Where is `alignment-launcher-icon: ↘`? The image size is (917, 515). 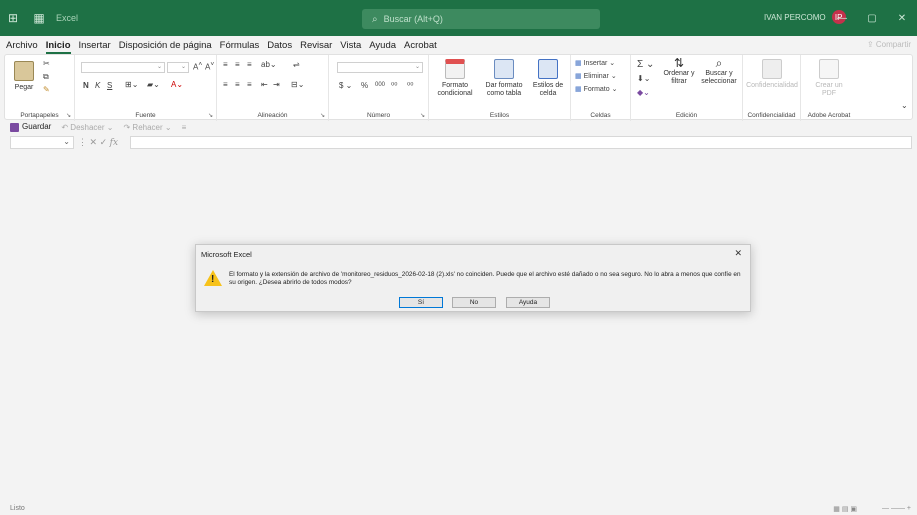 alignment-launcher-icon: ↘ is located at coordinates (322, 115).